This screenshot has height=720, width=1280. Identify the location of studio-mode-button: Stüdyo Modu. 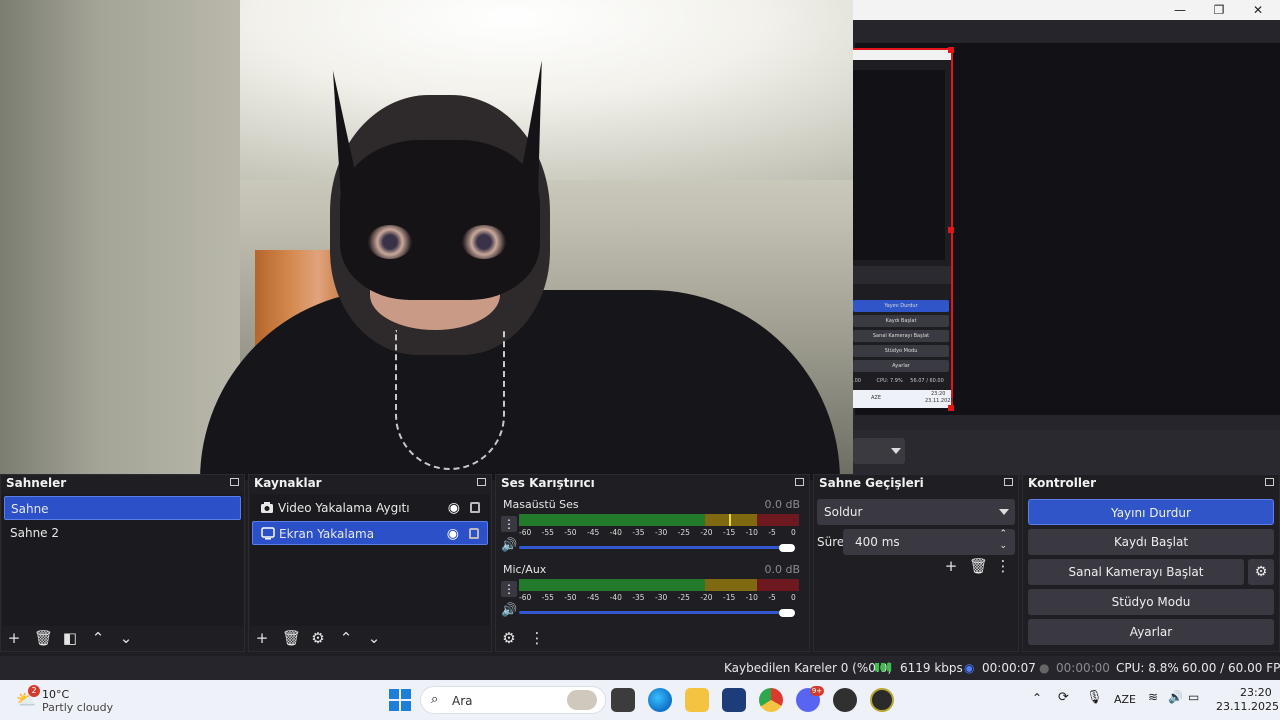
(1151, 602).